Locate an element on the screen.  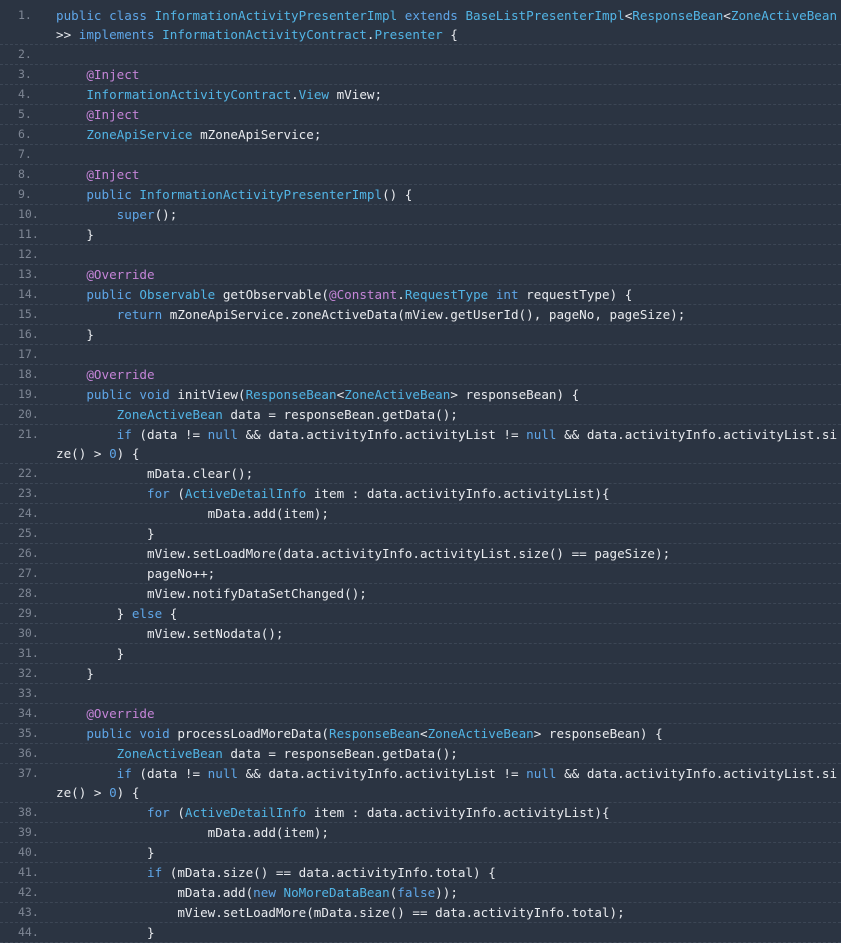
code-token: Observable is located at coordinates (177, 294).